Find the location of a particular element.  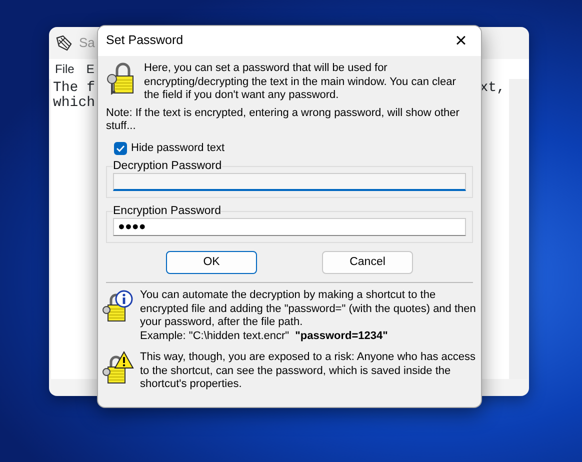

tip-text: You can automate the decryption by making a shortcut to the encrypted file and adding the "password=" (with the quotes) and then your password, after the file path. is located at coordinates (308, 309).